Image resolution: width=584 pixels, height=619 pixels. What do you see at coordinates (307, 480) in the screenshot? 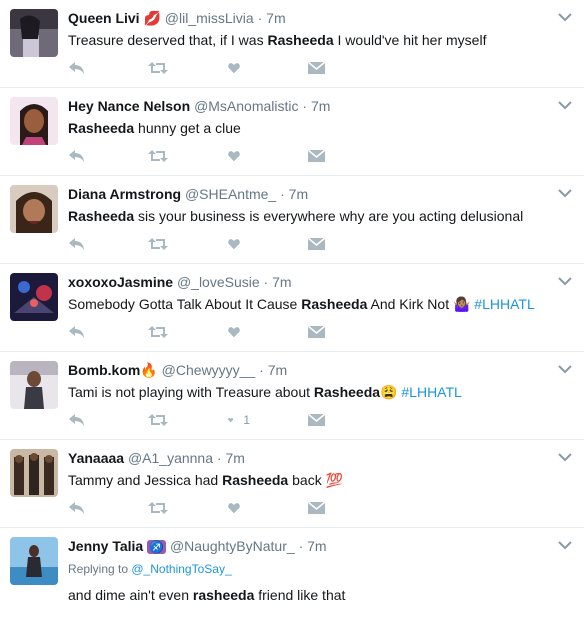
I see `text-segment: back` at bounding box center [307, 480].